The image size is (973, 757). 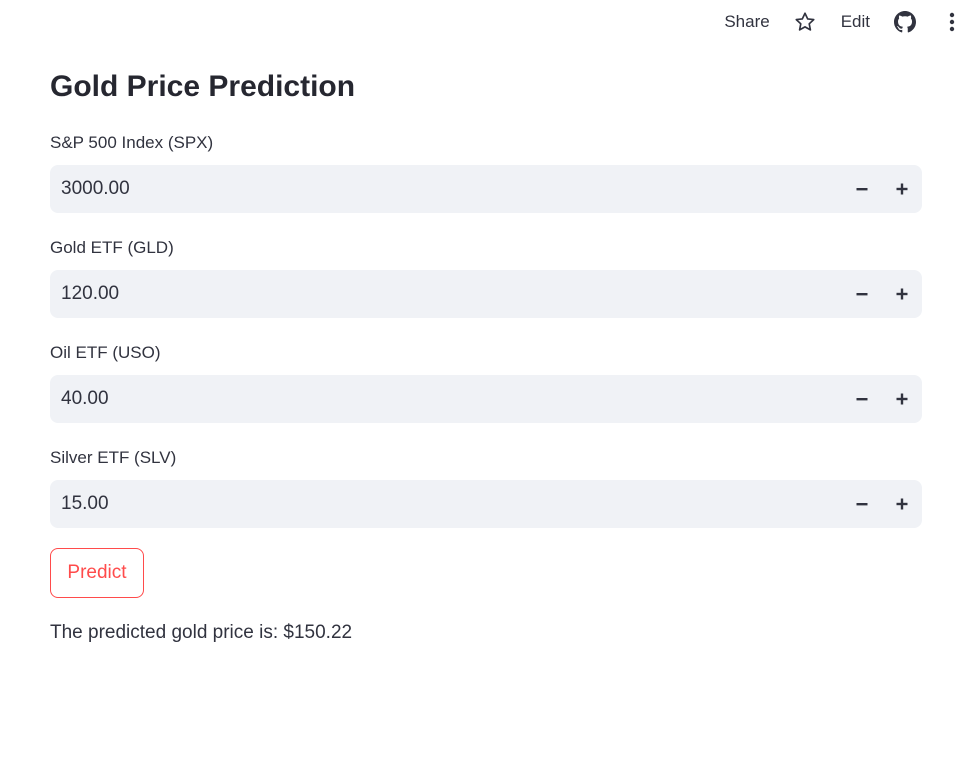 What do you see at coordinates (952, 22) in the screenshot?
I see `more-vertical-icon` at bounding box center [952, 22].